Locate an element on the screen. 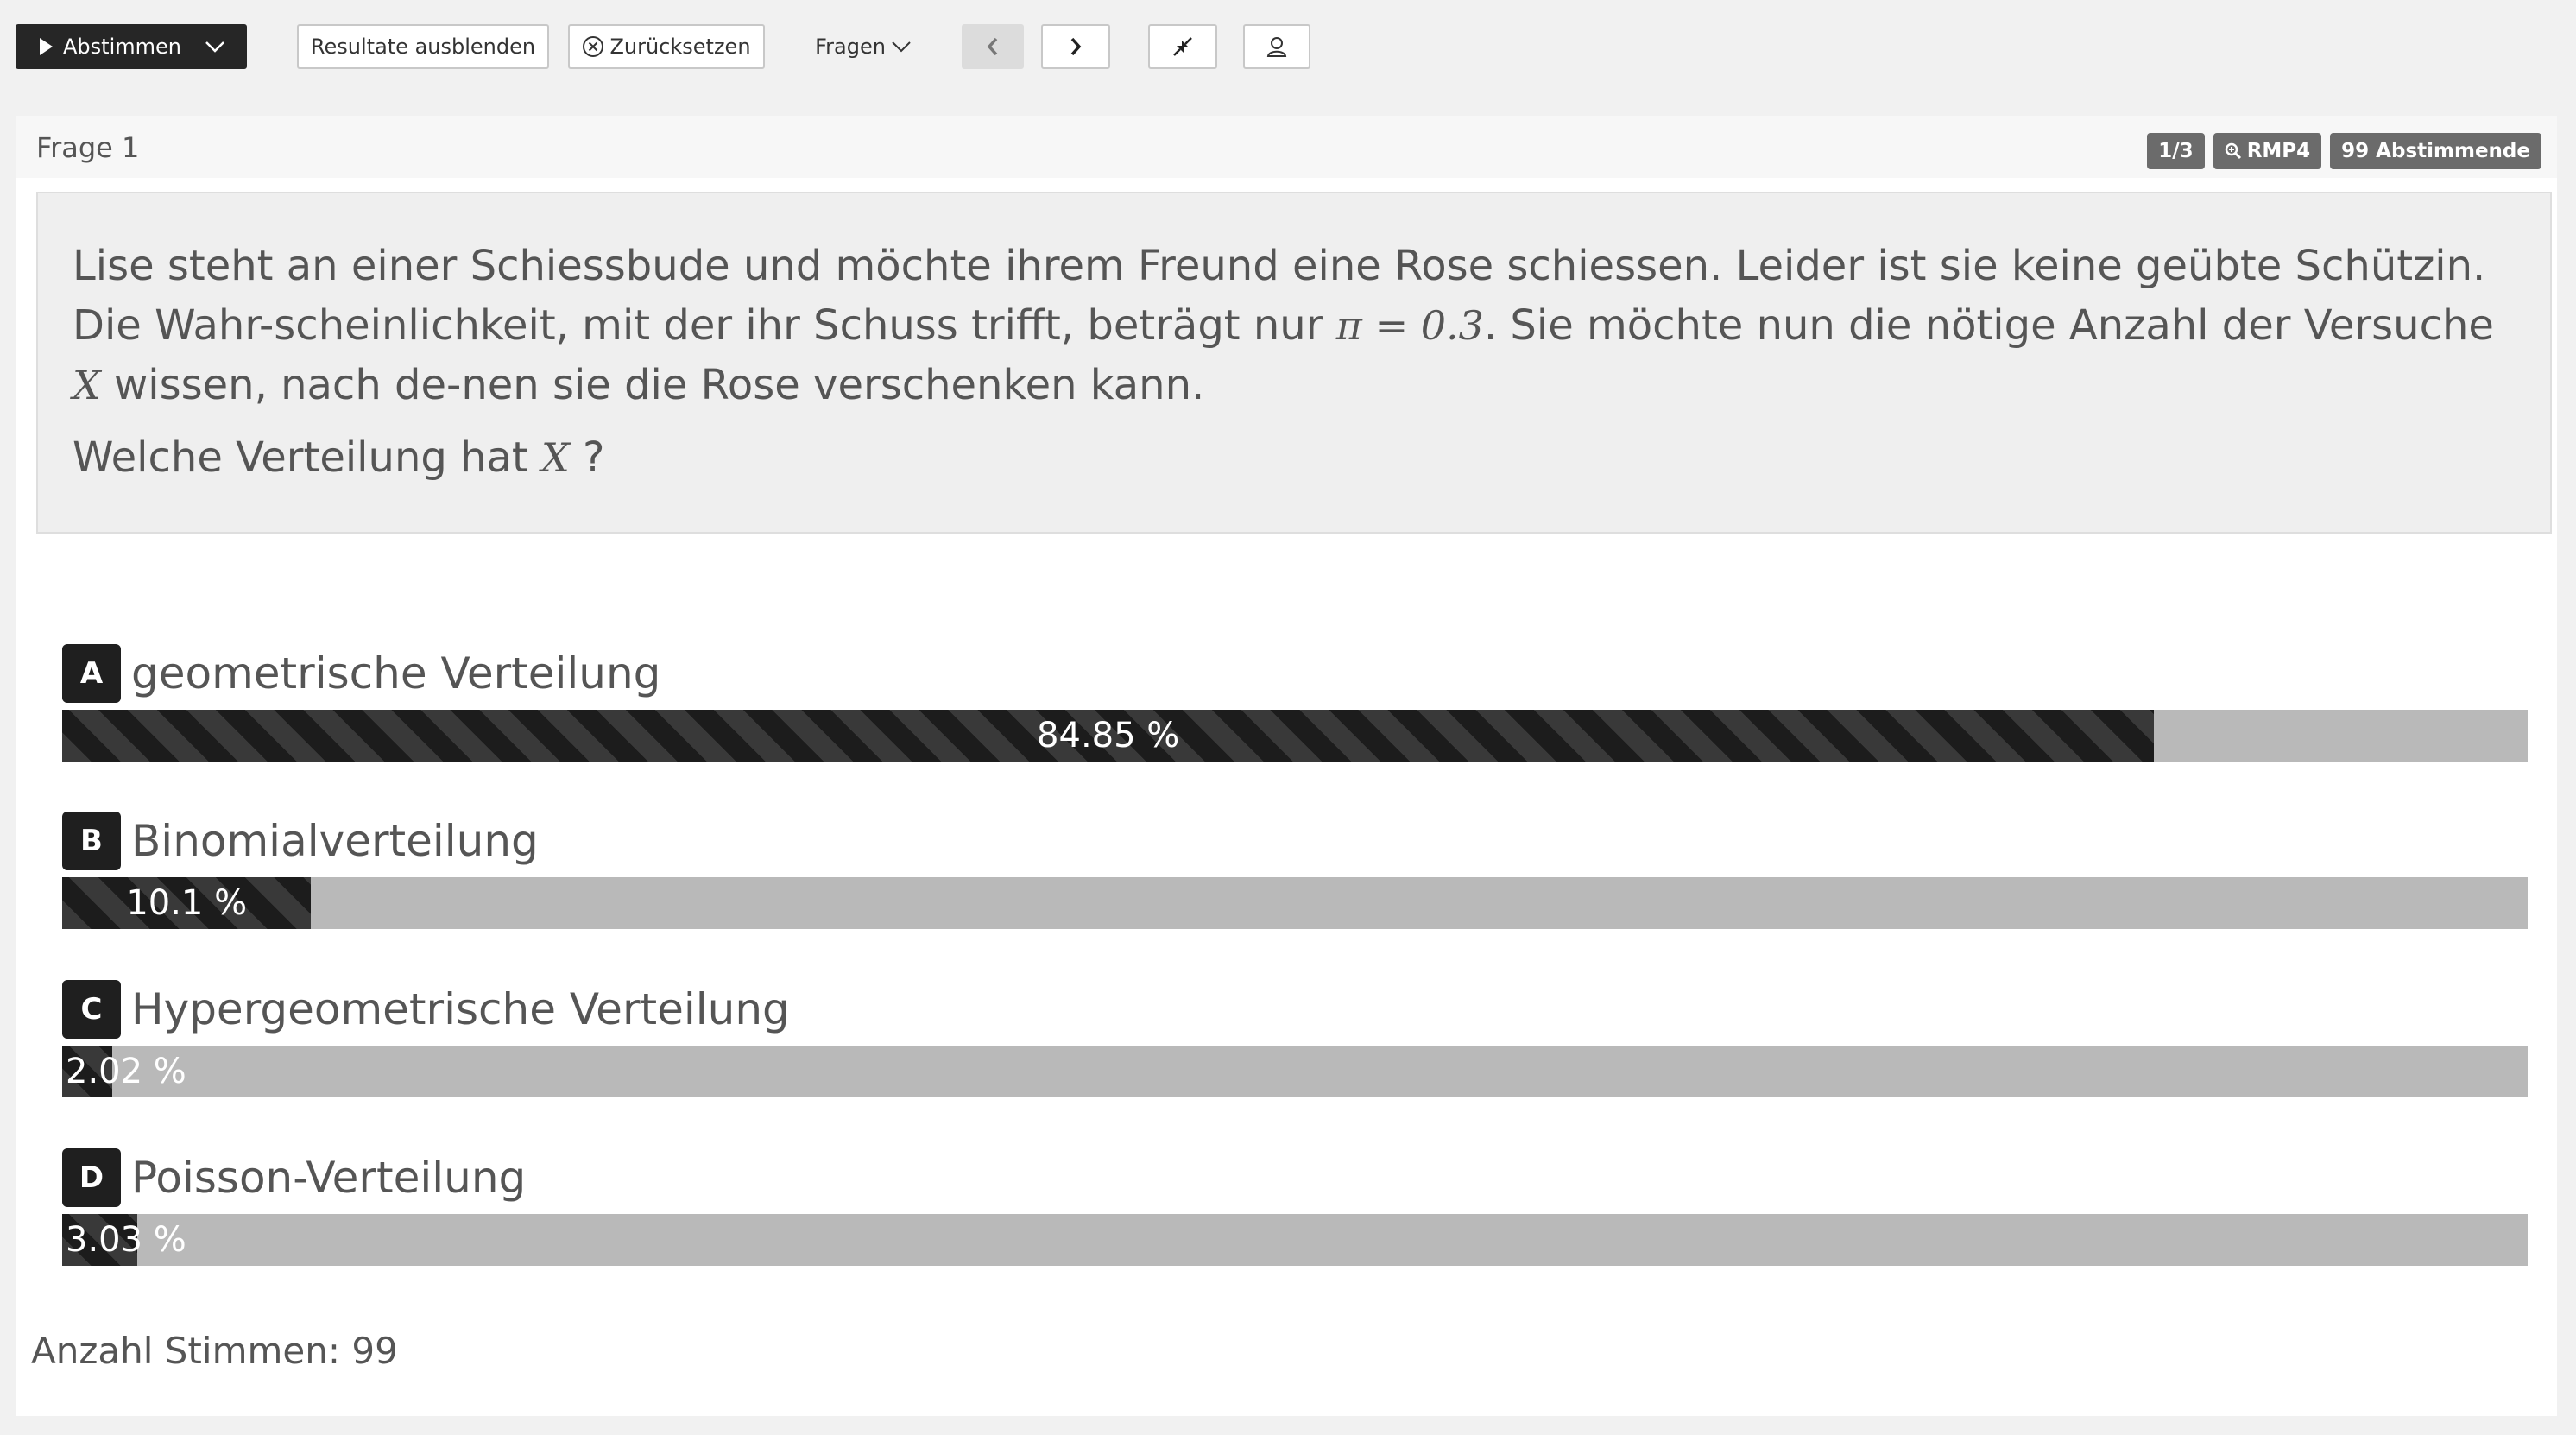  question-header: Frage 1 1/3 RMP4 99 Abstimmende is located at coordinates (1286, 147).